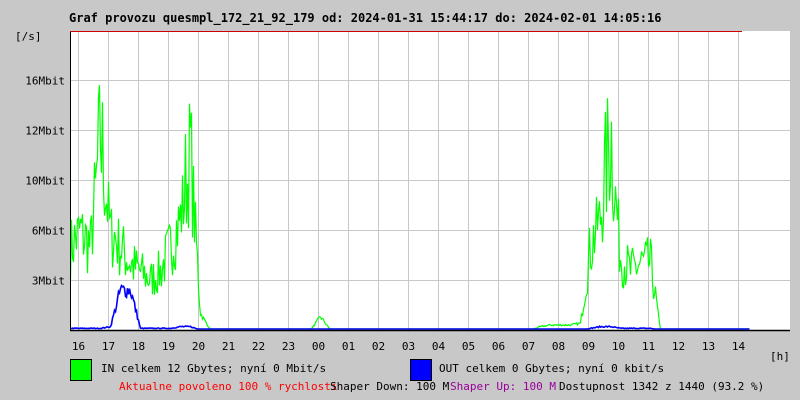  I want to click on x-tick-label: 21, so click(228, 346).